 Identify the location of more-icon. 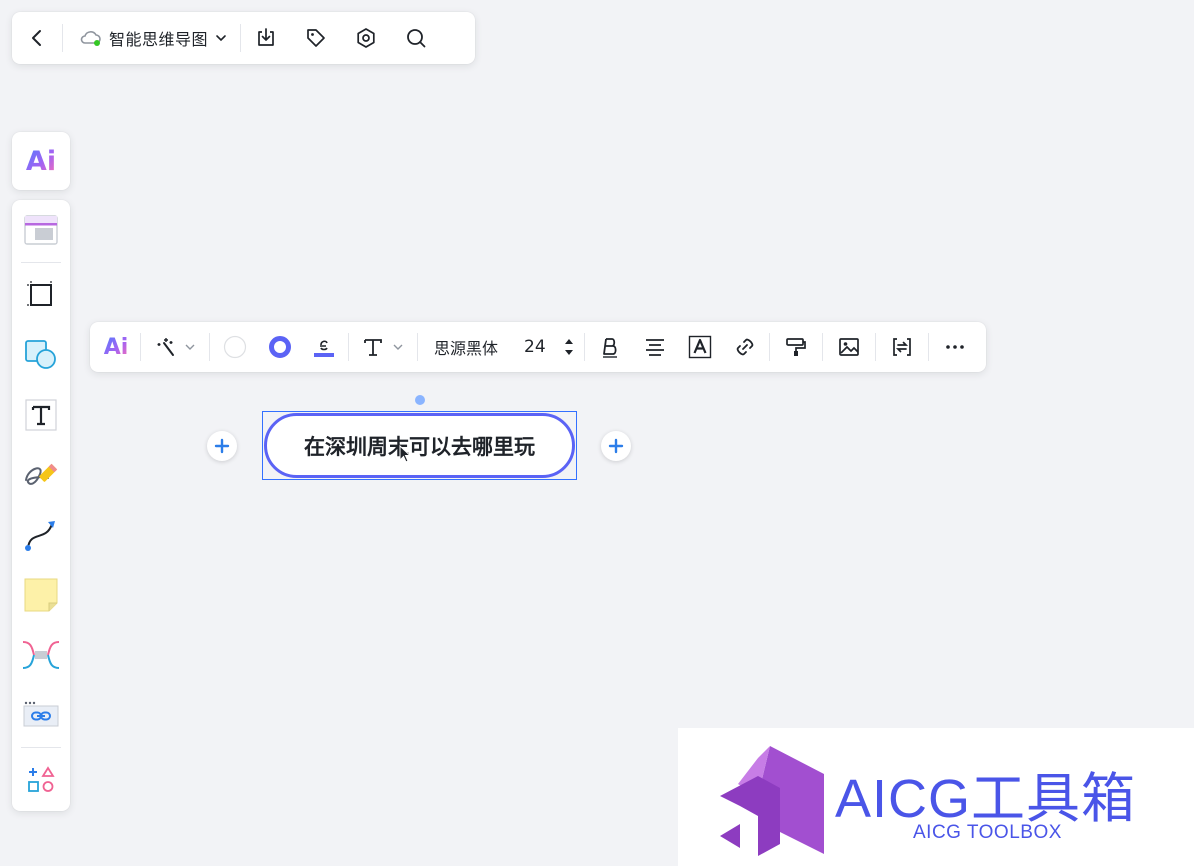
(954, 347).